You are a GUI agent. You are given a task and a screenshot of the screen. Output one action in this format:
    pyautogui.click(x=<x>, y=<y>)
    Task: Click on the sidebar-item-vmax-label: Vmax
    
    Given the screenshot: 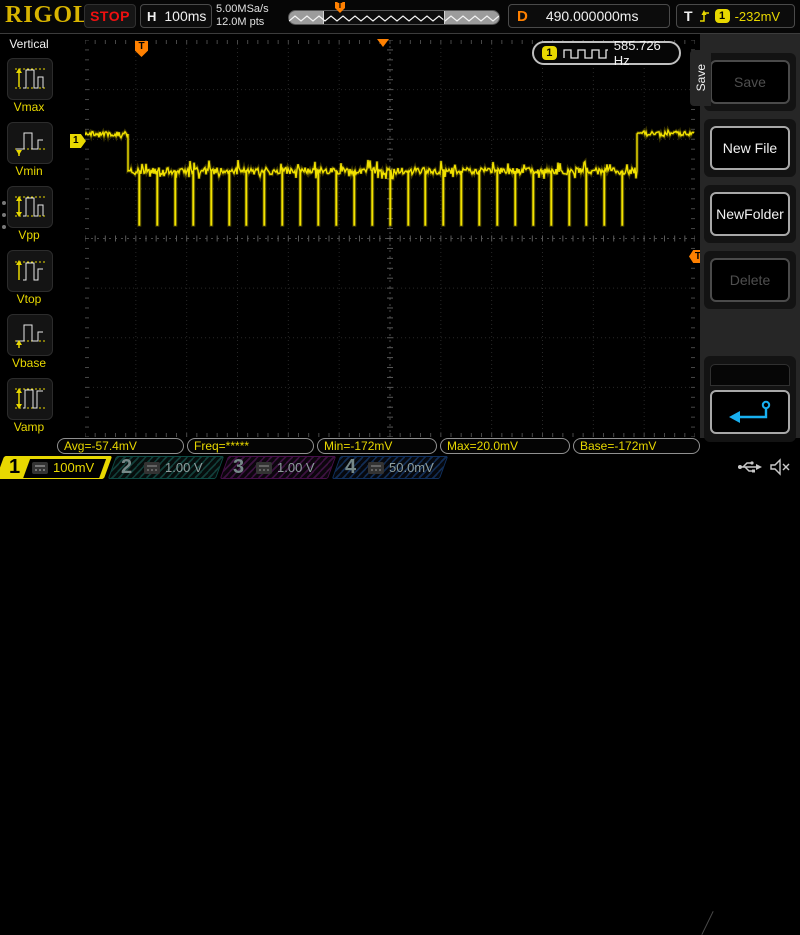 What is the action you would take?
    pyautogui.click(x=29, y=107)
    